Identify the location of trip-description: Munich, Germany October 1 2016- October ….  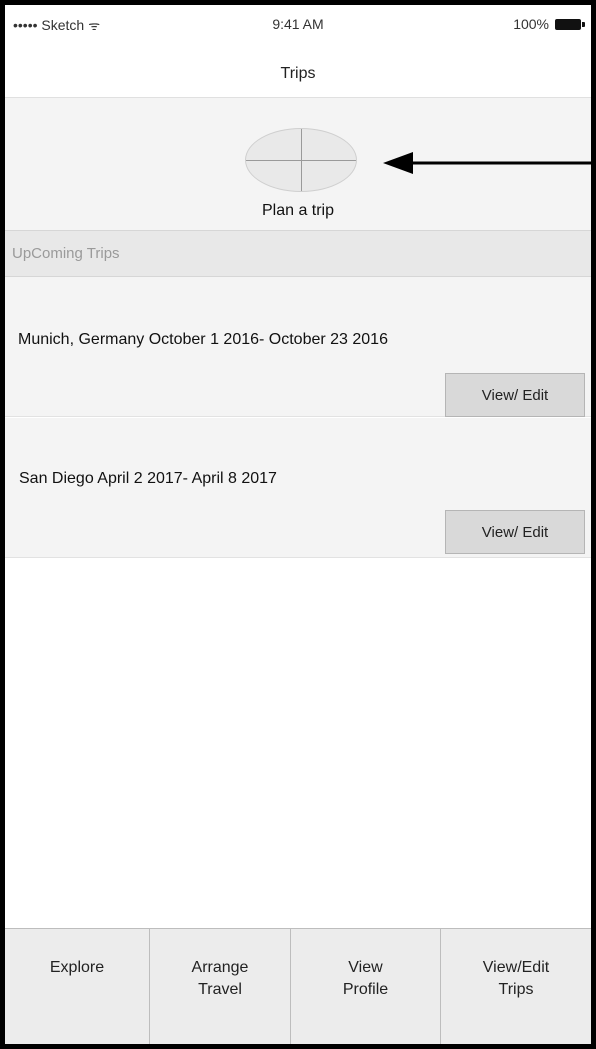
(203, 339).